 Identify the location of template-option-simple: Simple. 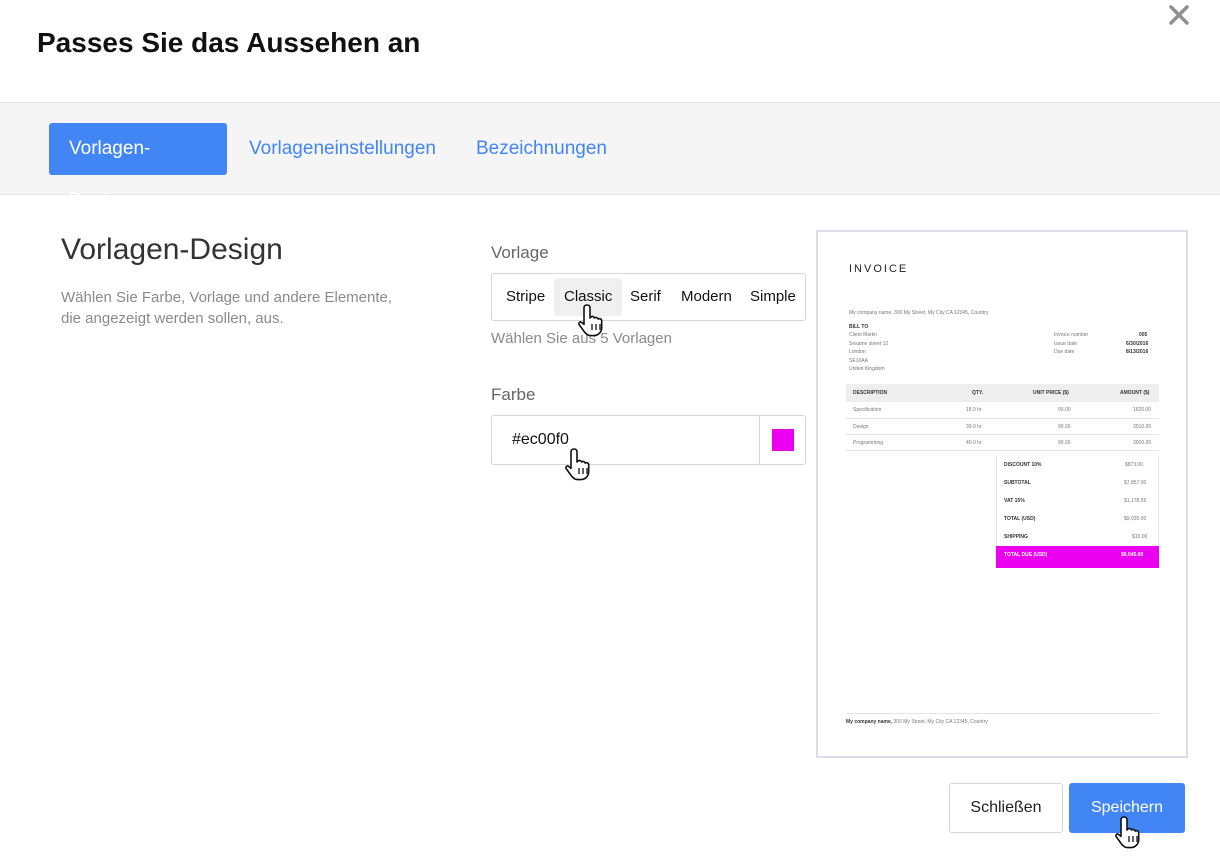
(773, 297).